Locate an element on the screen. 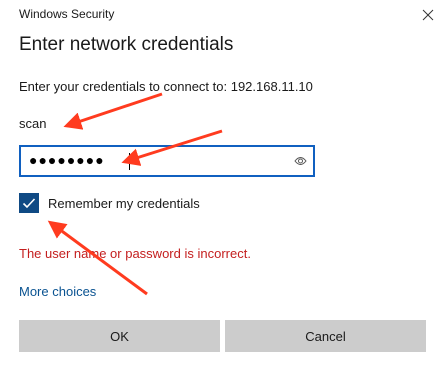  cancel-button: Cancel is located at coordinates (325, 336).